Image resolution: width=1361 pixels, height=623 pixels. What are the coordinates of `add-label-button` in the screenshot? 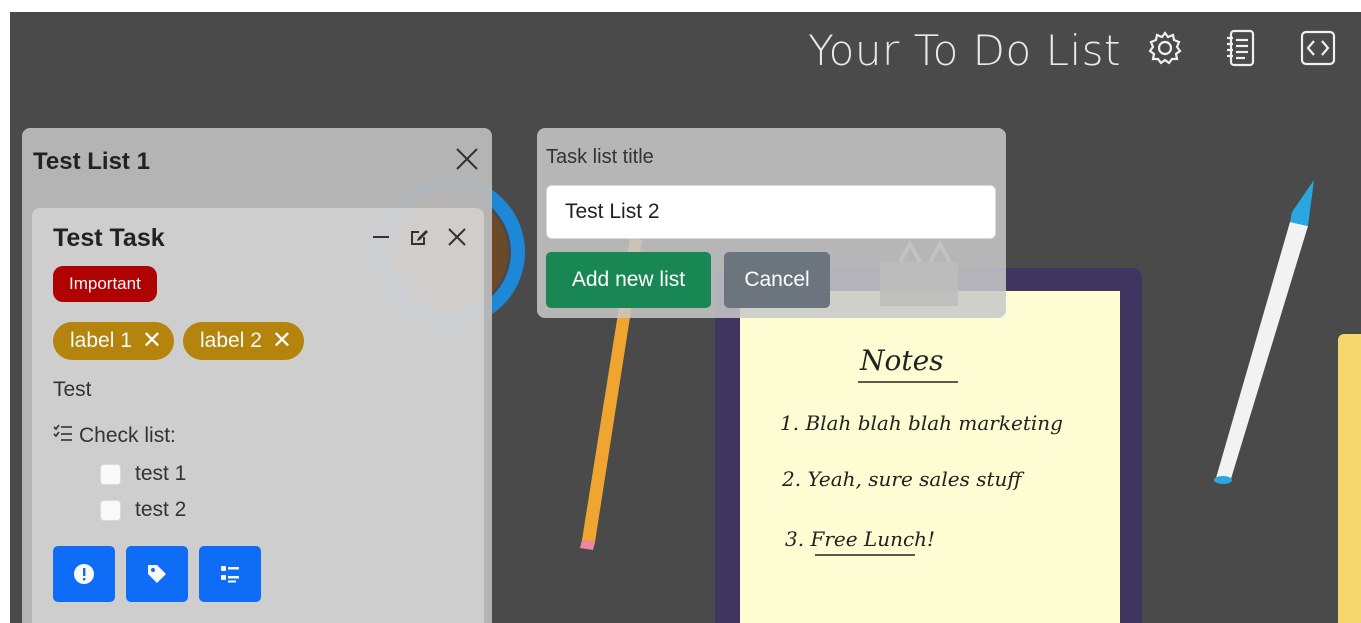 It's located at (157, 574).